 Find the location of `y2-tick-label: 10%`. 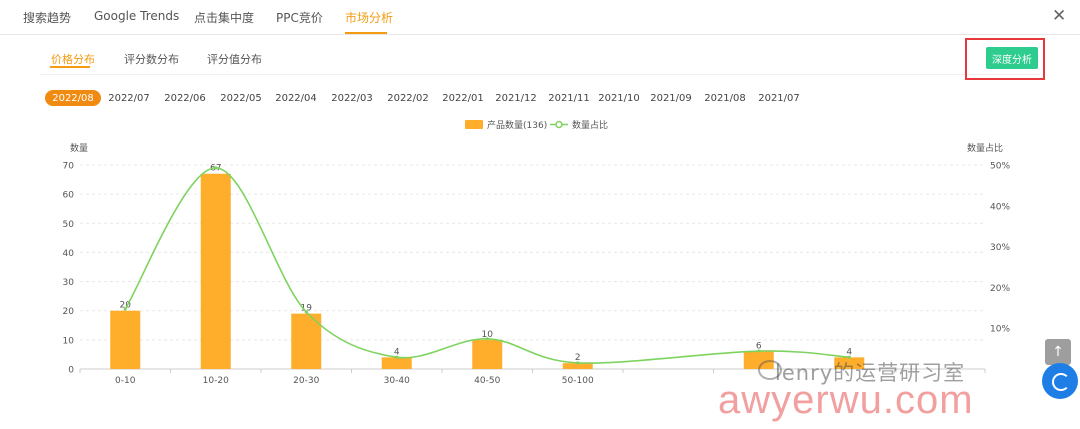

y2-tick-label: 10% is located at coordinates (1000, 330).